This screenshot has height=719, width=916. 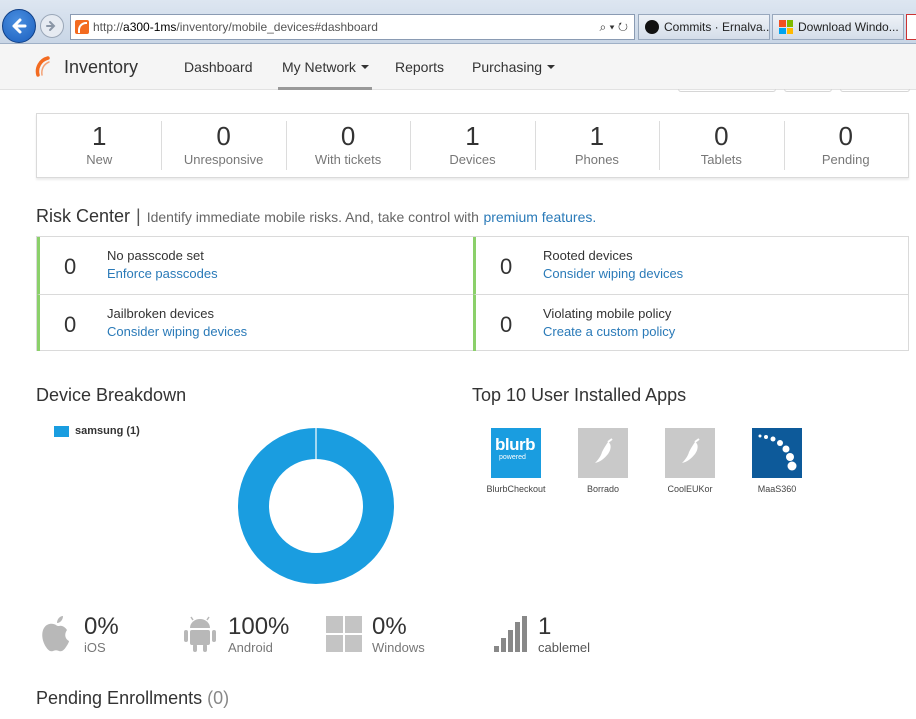 I want to click on app-name: BlurbCheckout, so click(x=516, y=489).